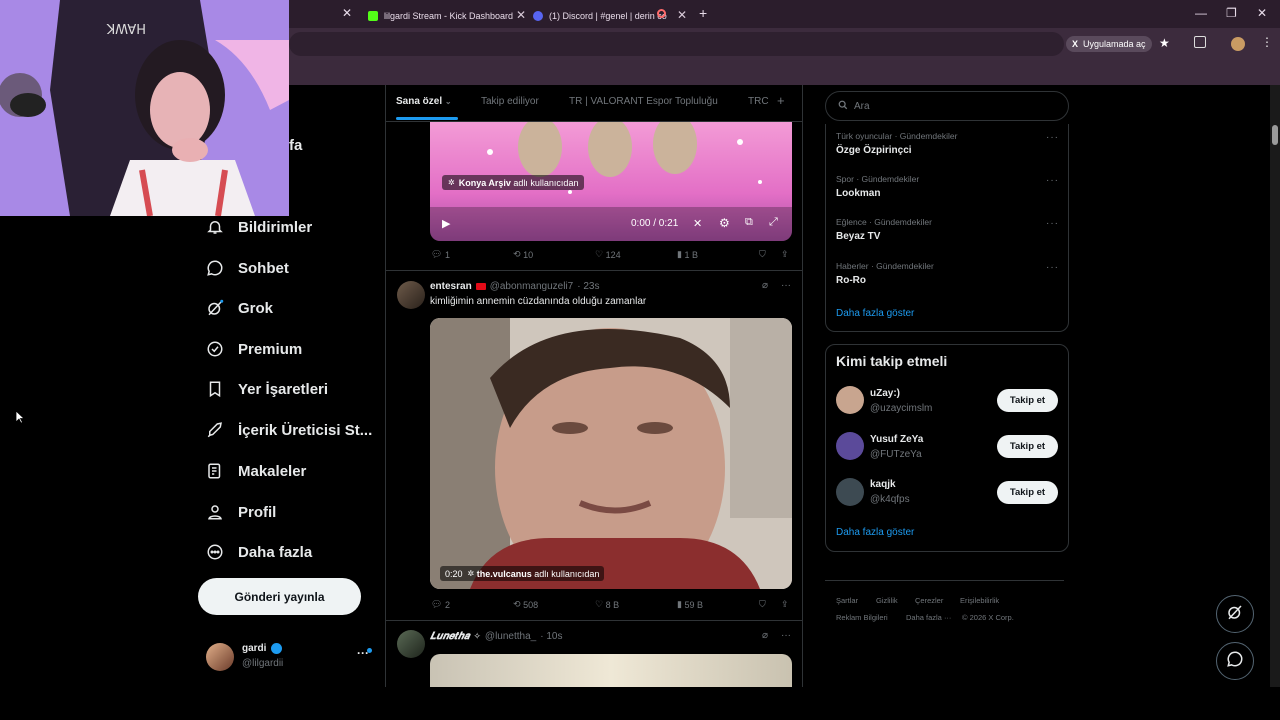  I want to click on nav-articles: Makaleler, so click(255, 471).